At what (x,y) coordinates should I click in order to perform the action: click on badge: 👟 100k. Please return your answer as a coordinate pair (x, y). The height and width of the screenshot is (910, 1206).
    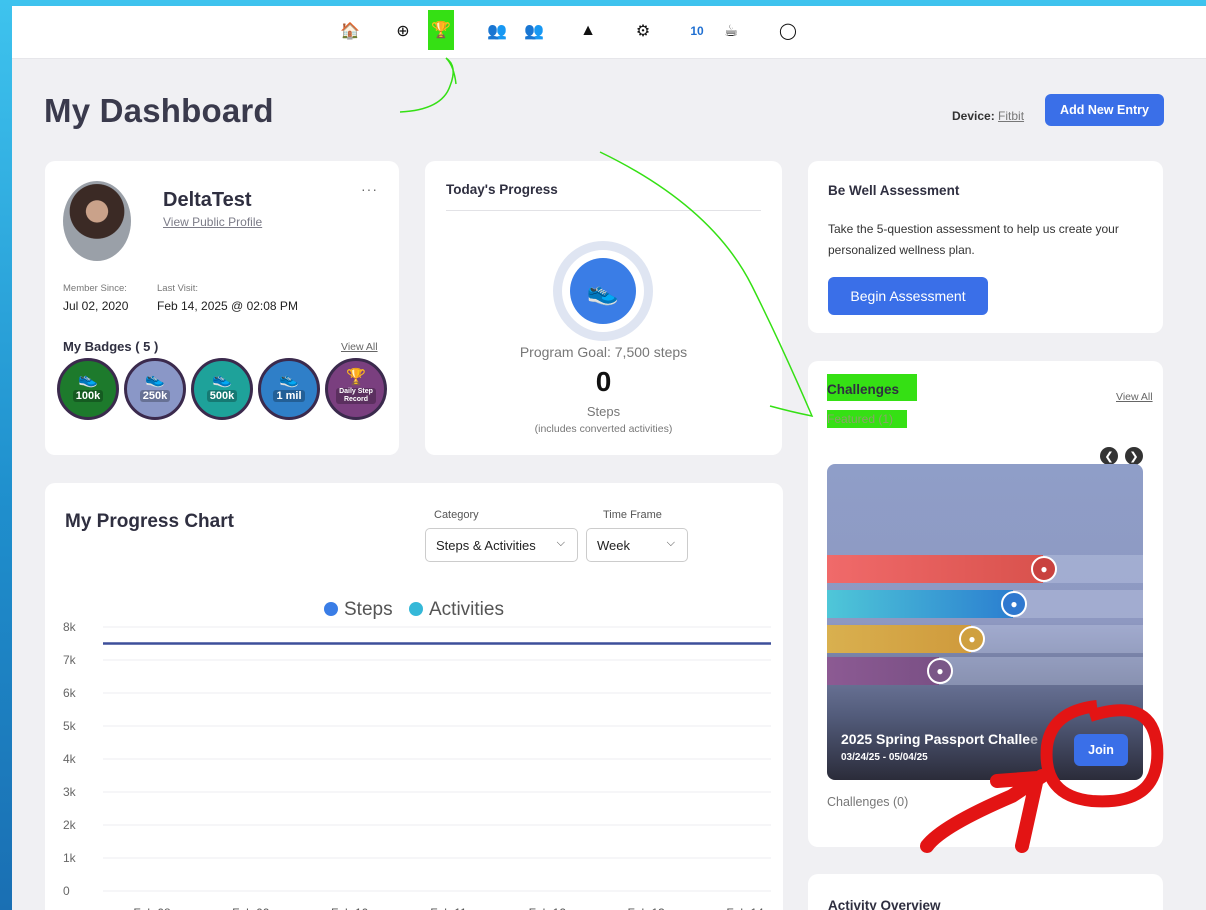
    Looking at the image, I should click on (88, 389).